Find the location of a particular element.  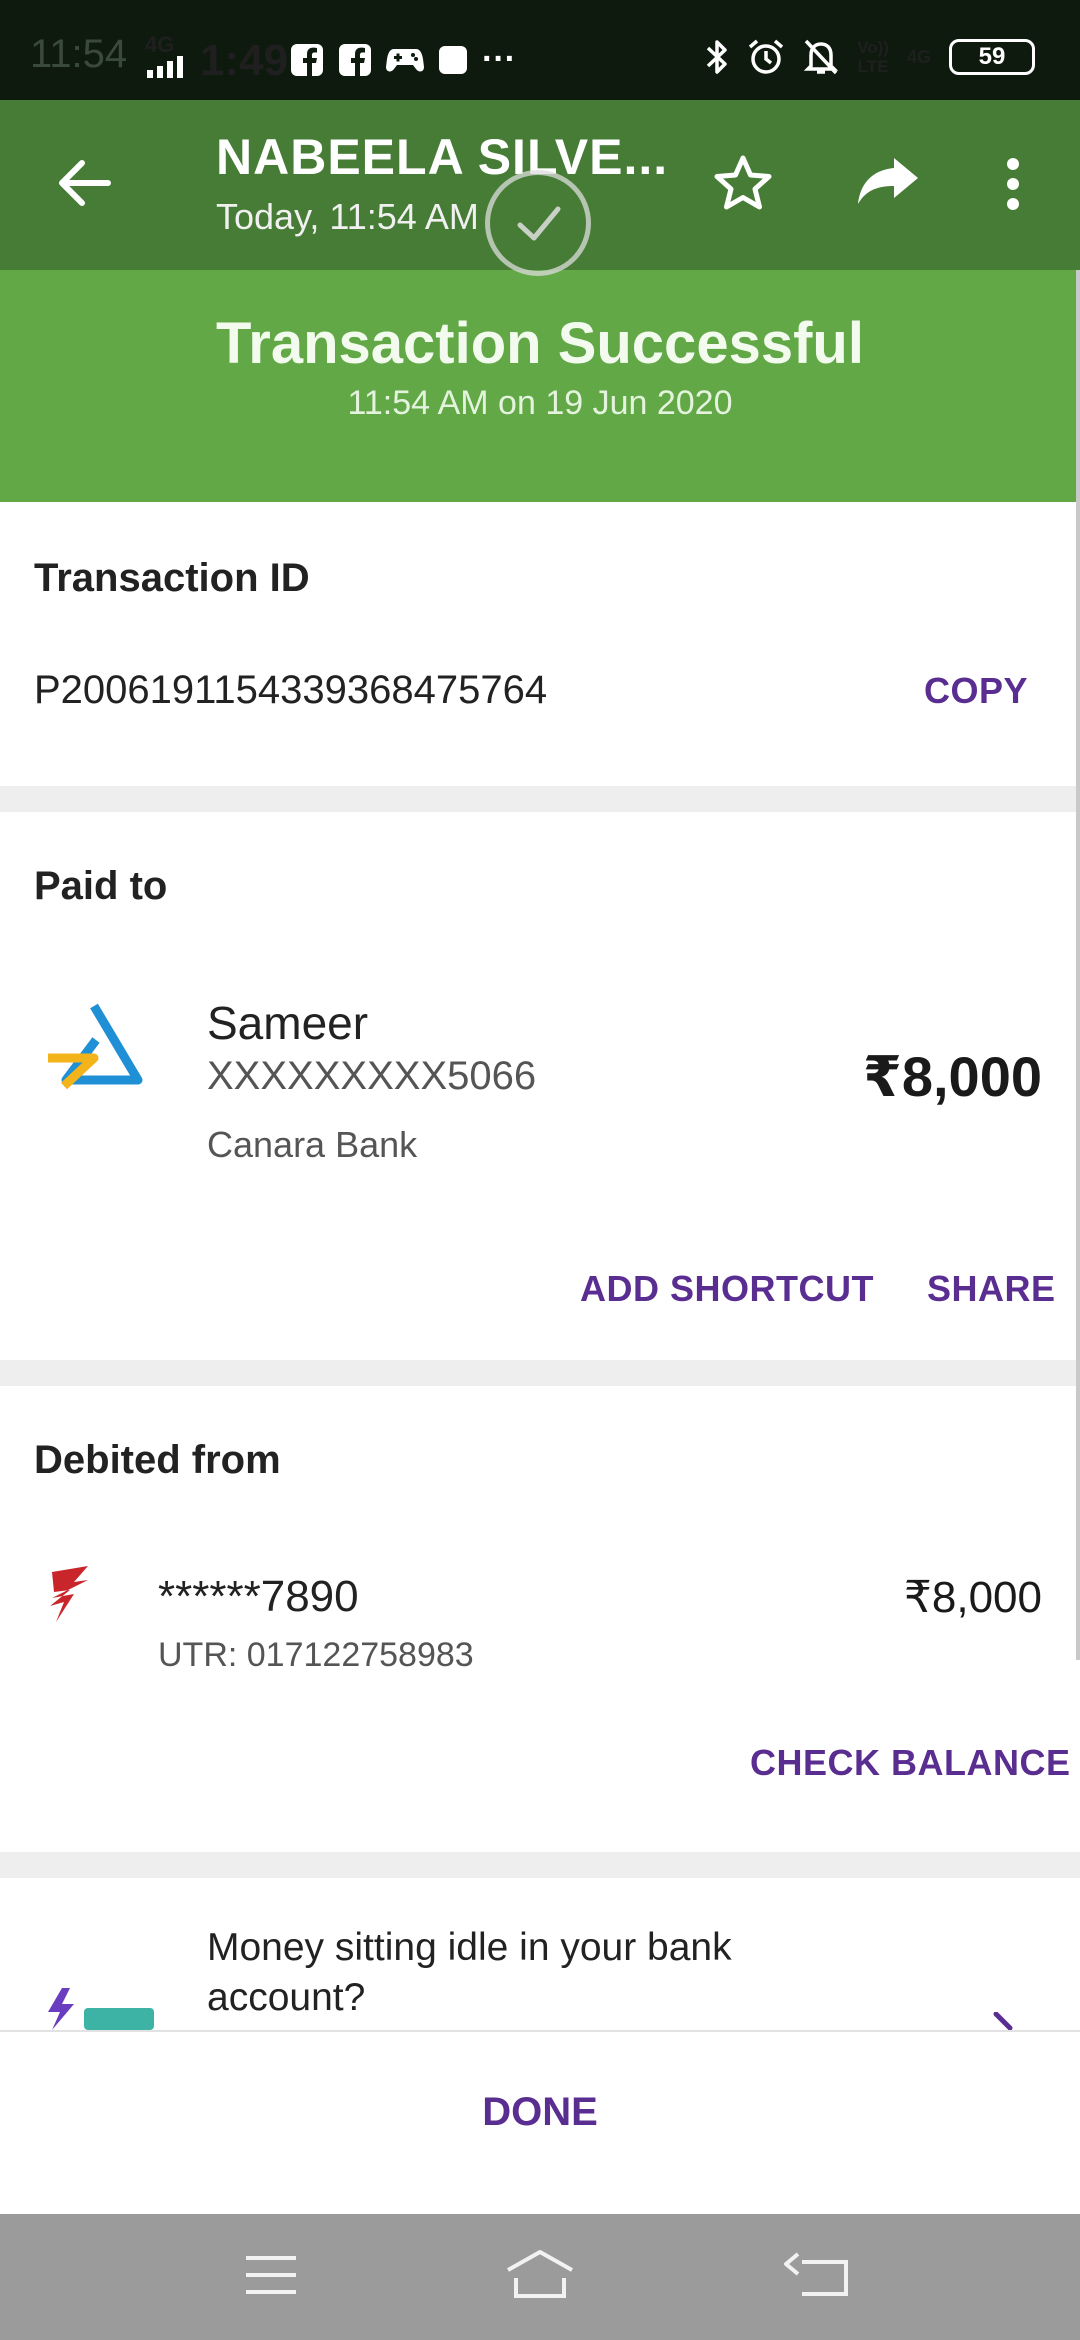

transaction-id-label: Transaction ID is located at coordinates (172, 578).